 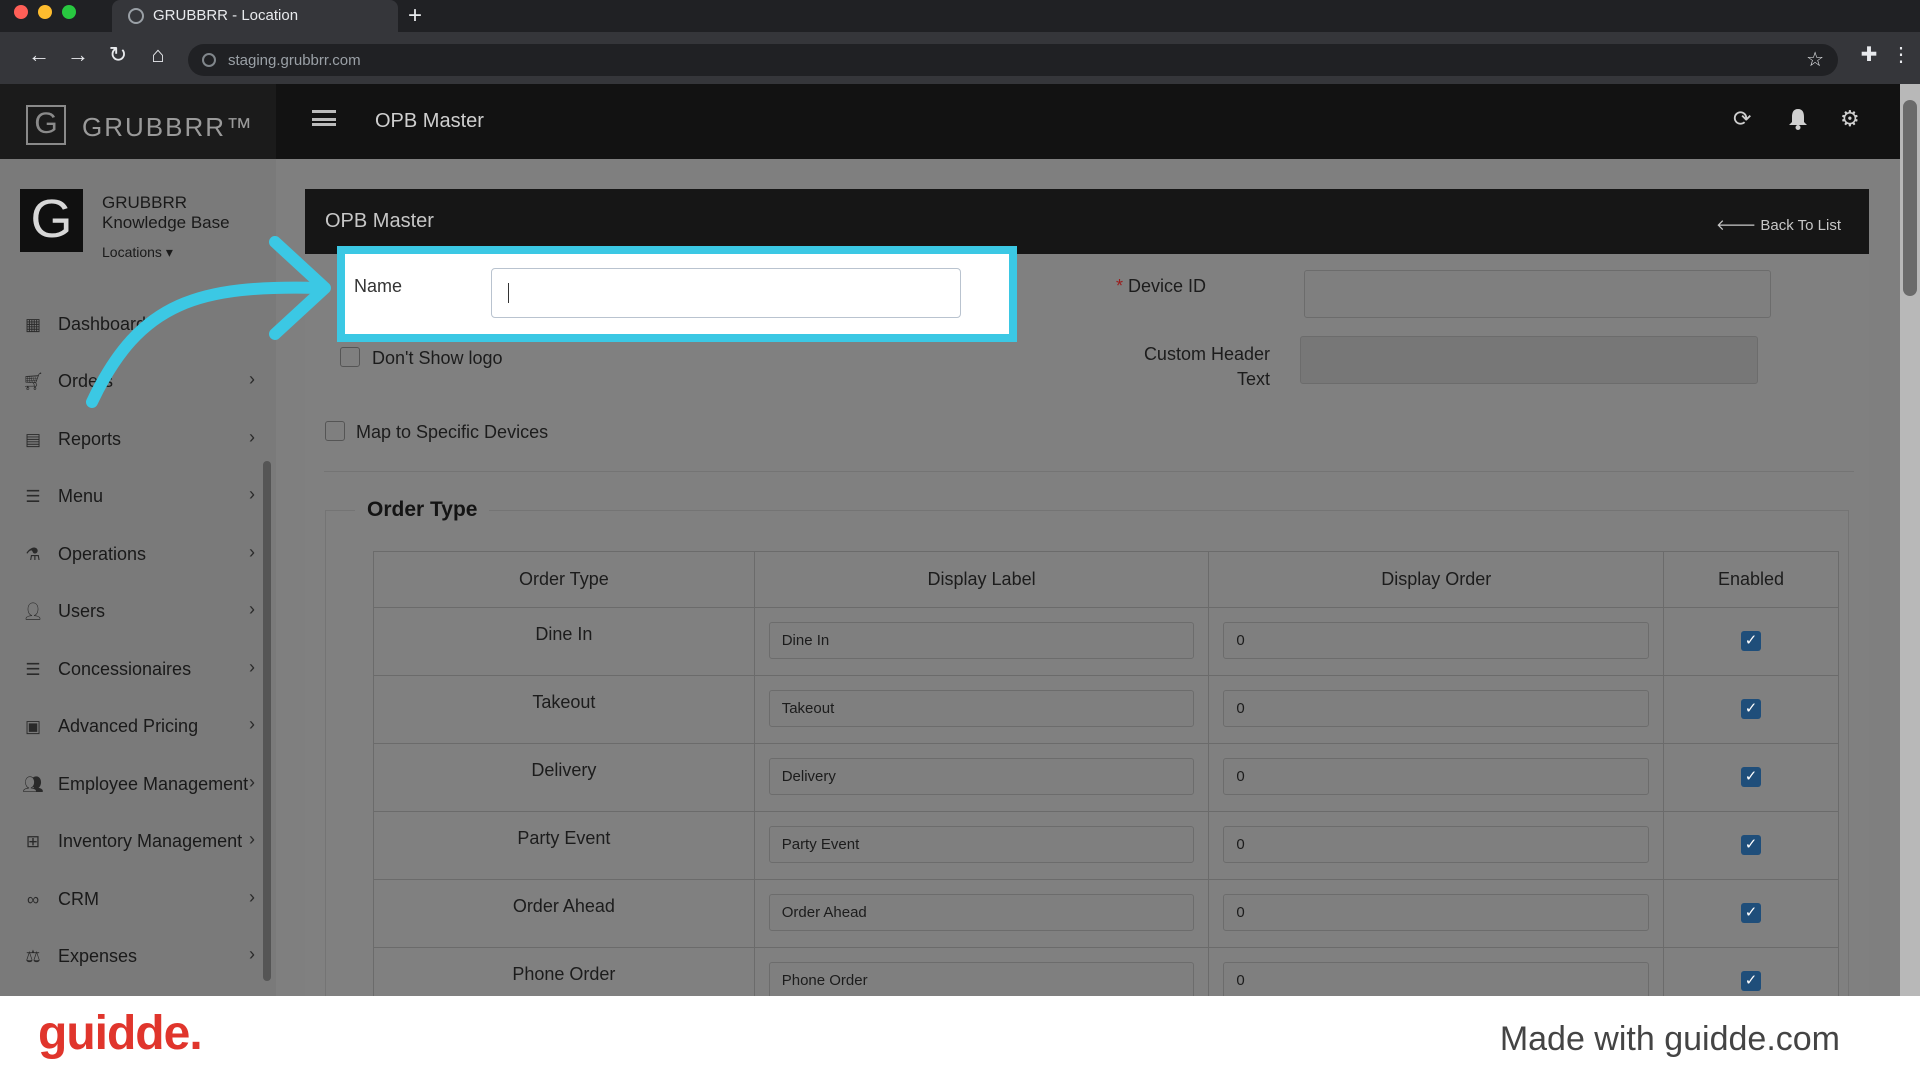 What do you see at coordinates (960, 16) in the screenshot?
I see `browser-tab-bar: GRUBBRR - Location +` at bounding box center [960, 16].